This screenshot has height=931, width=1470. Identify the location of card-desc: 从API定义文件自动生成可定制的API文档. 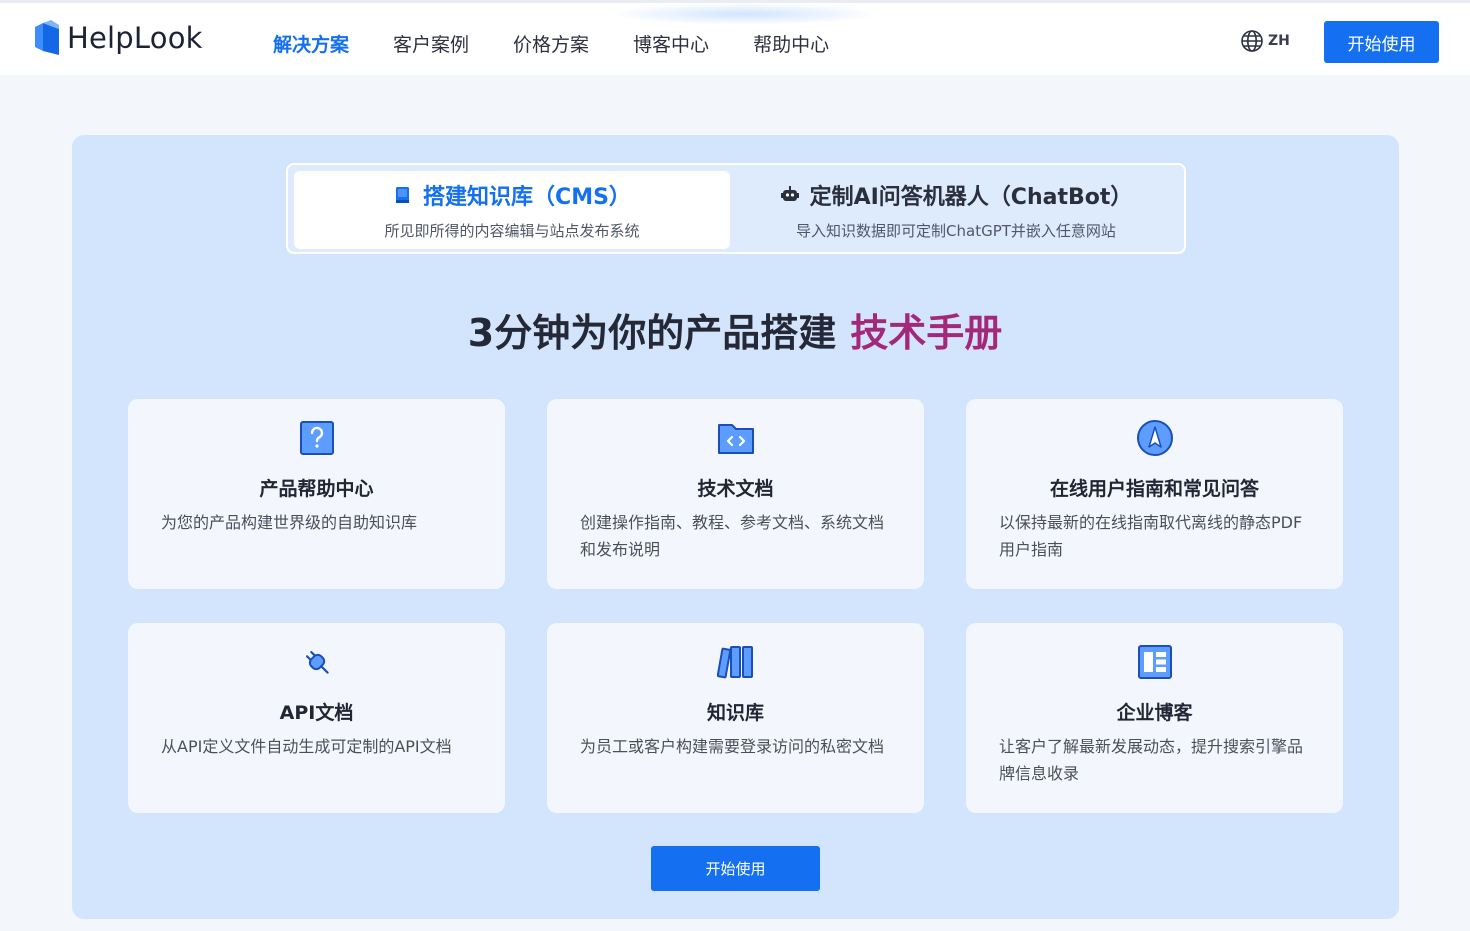
(306, 746).